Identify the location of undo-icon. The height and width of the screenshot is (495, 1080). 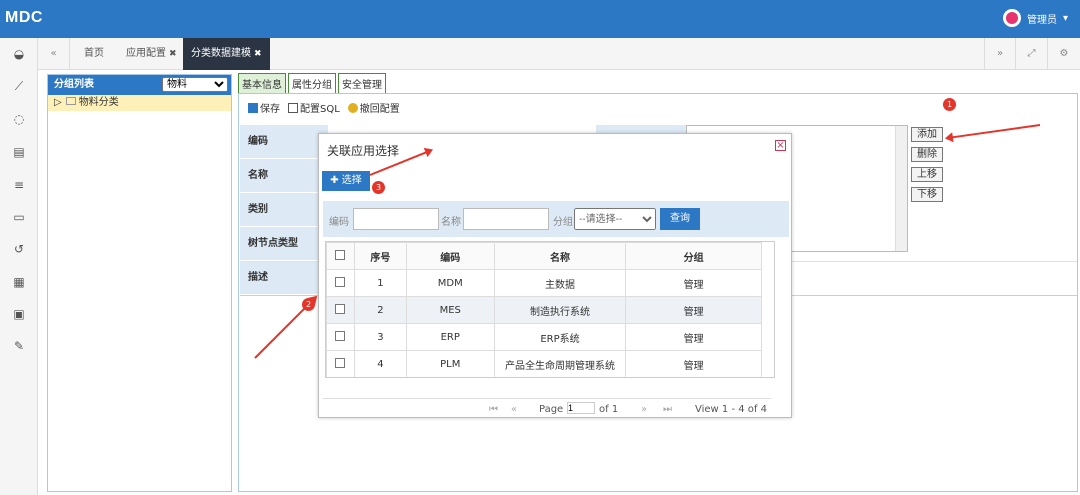
(352, 107).